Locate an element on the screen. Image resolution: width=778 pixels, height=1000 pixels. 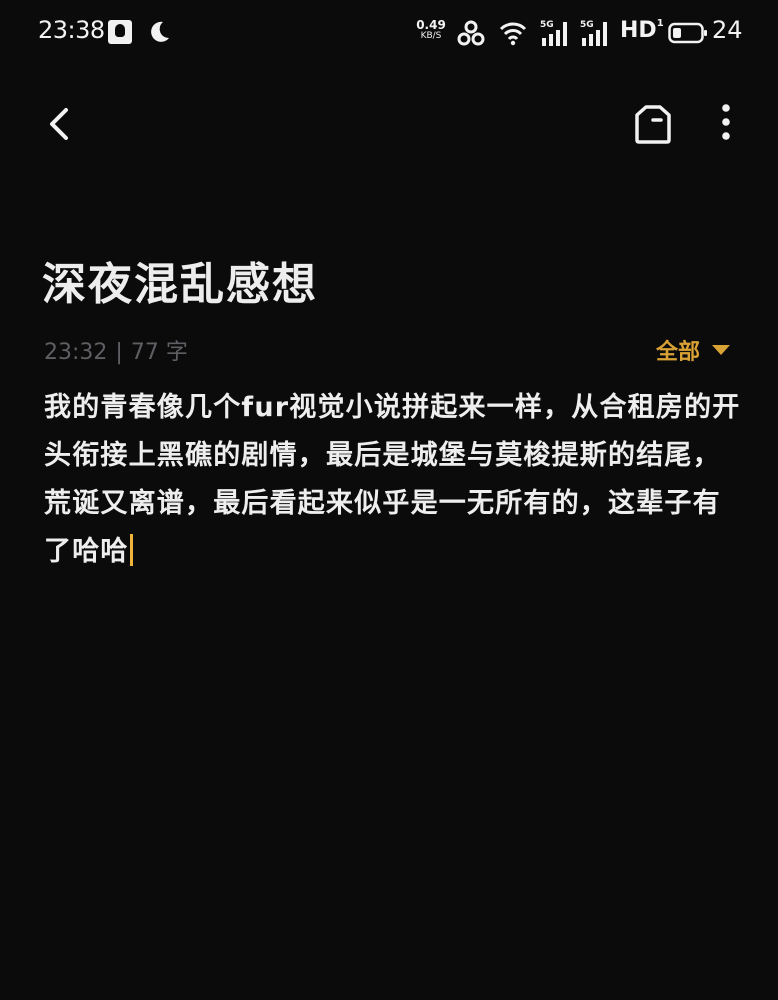
word-count: 77 字 is located at coordinates (159, 352).